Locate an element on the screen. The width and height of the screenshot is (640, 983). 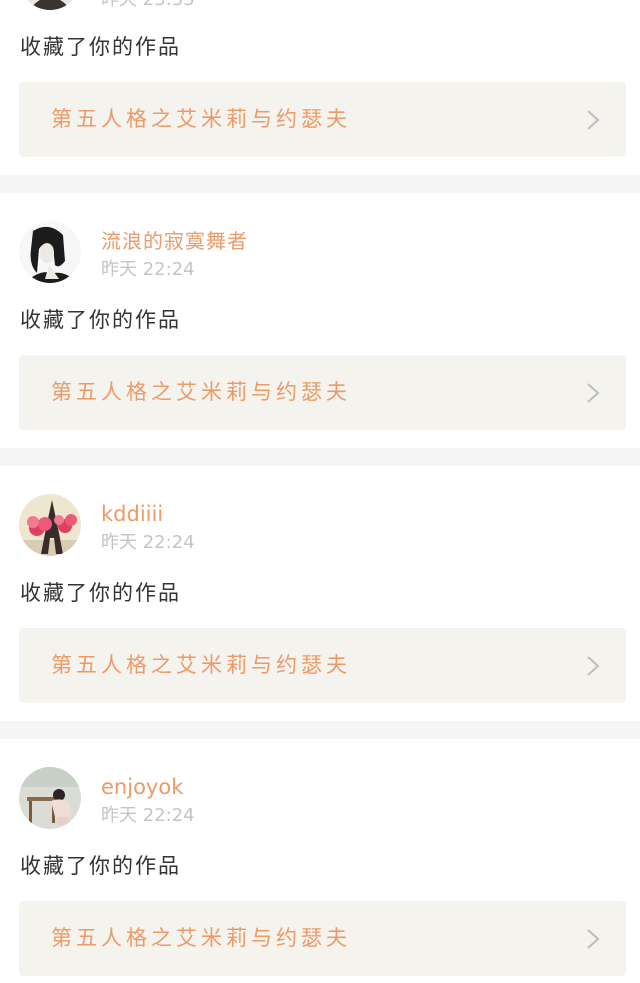
username: kddiiii is located at coordinates (132, 514).